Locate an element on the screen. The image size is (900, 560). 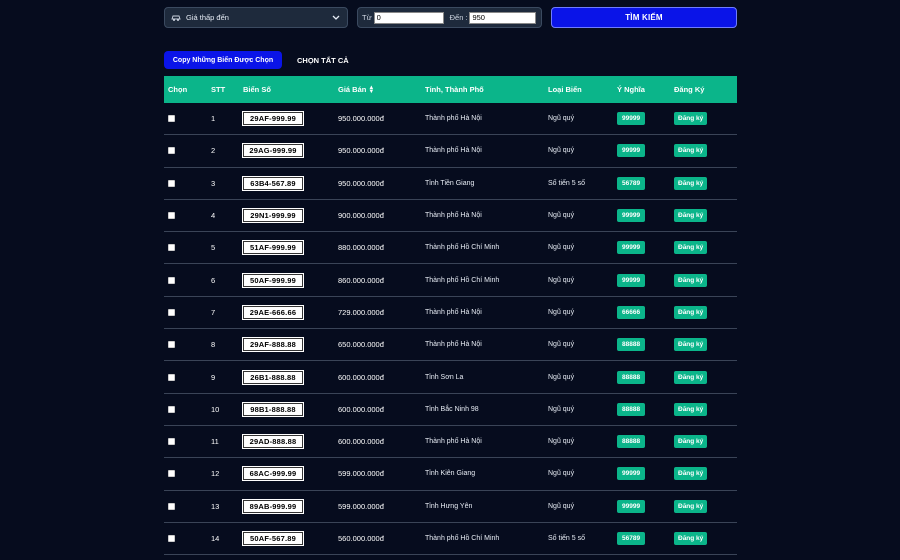
sort-icon: ▲ ▼ is located at coordinates (371, 90).